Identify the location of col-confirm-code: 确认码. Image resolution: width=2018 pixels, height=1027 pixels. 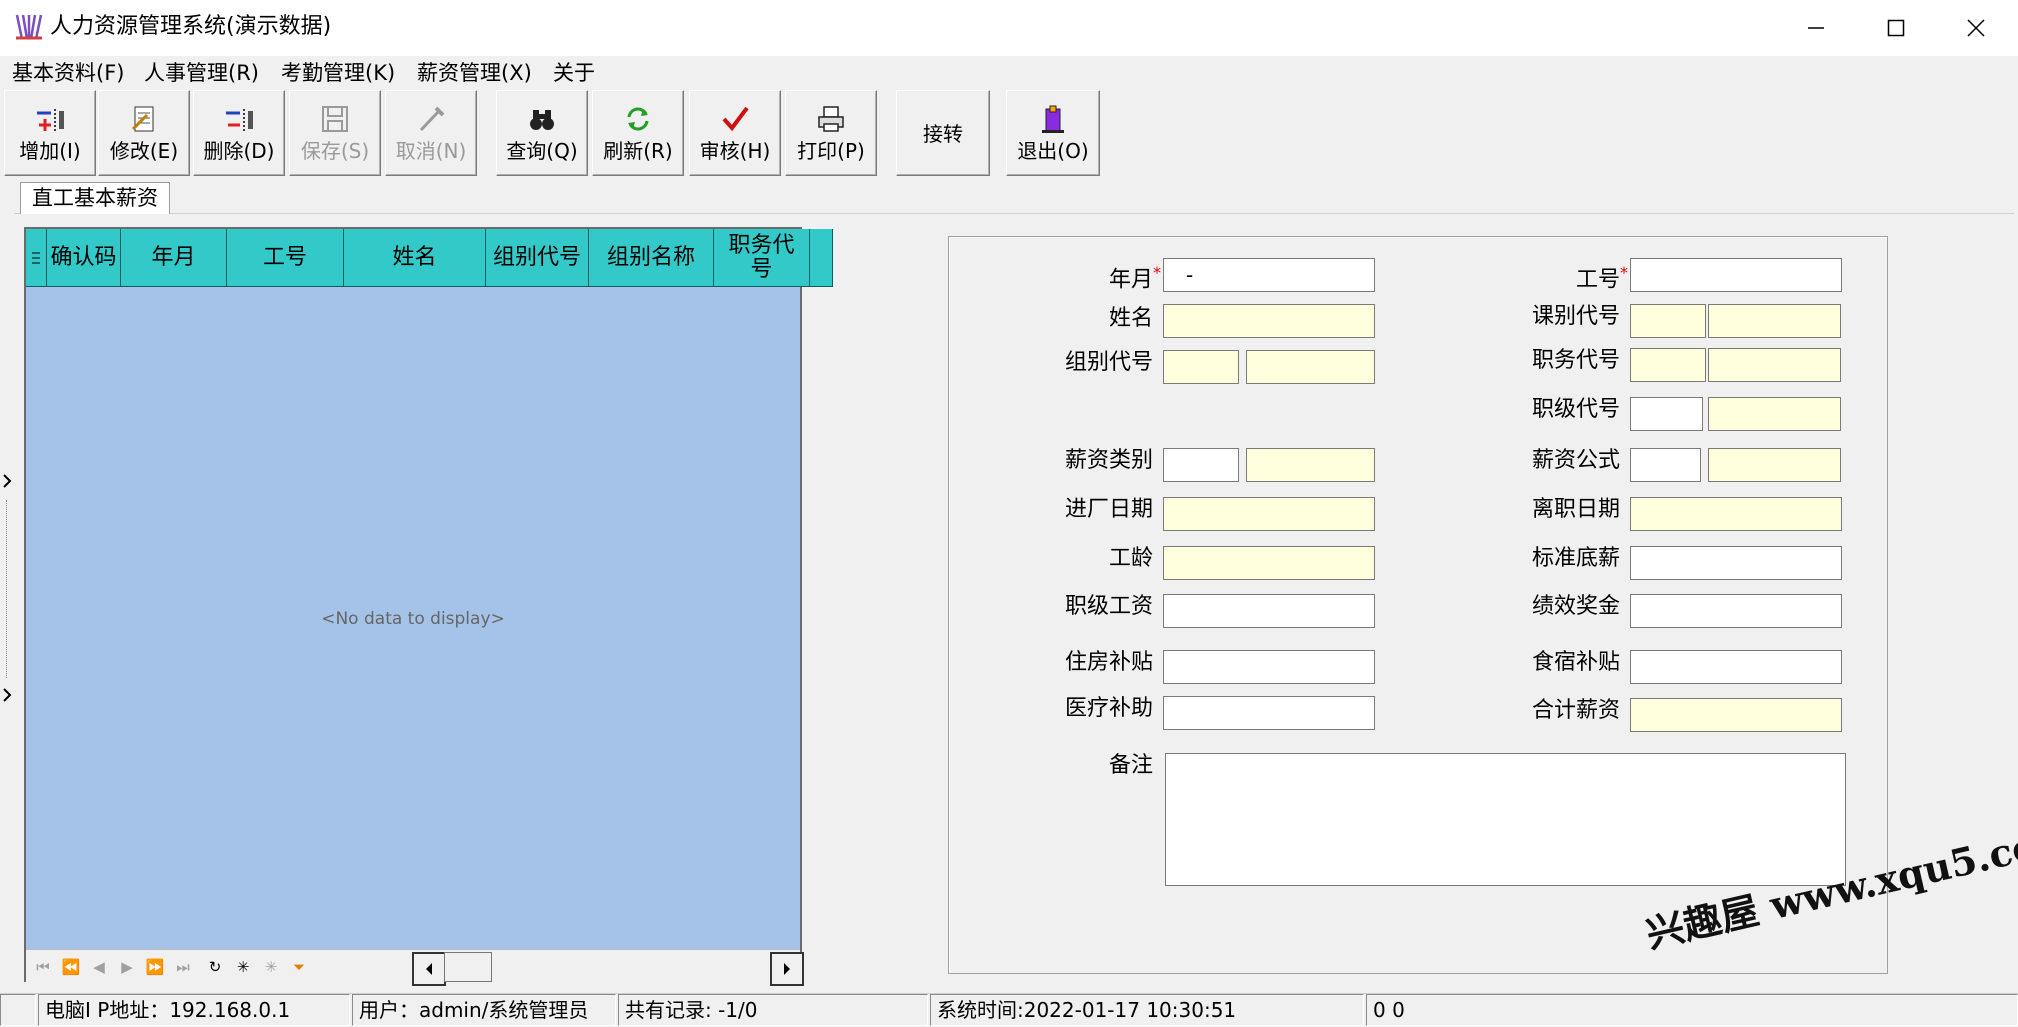
(84, 258).